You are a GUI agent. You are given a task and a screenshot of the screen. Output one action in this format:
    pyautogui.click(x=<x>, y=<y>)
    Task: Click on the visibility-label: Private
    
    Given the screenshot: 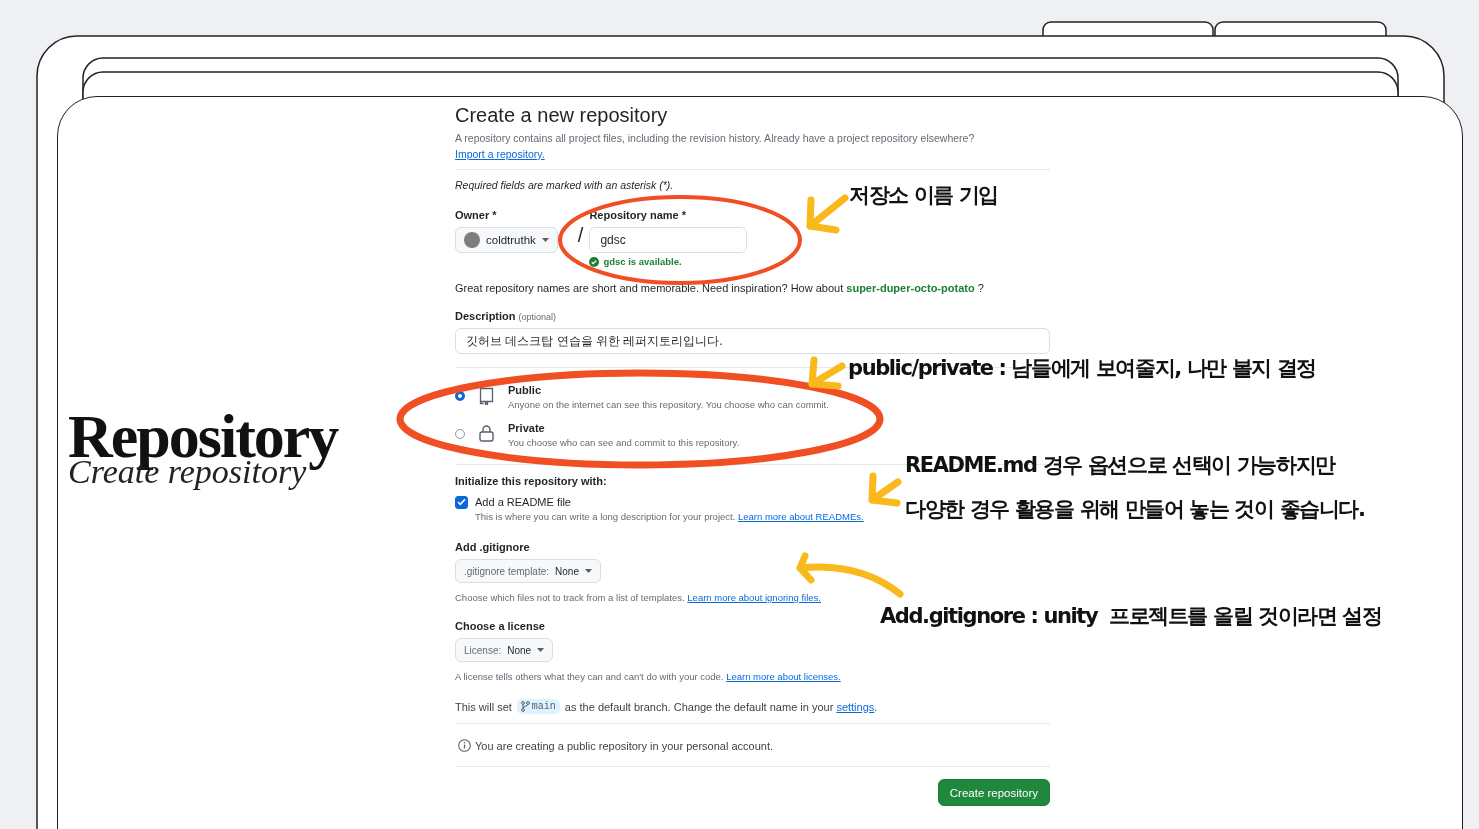 What is the action you would take?
    pyautogui.click(x=527, y=428)
    